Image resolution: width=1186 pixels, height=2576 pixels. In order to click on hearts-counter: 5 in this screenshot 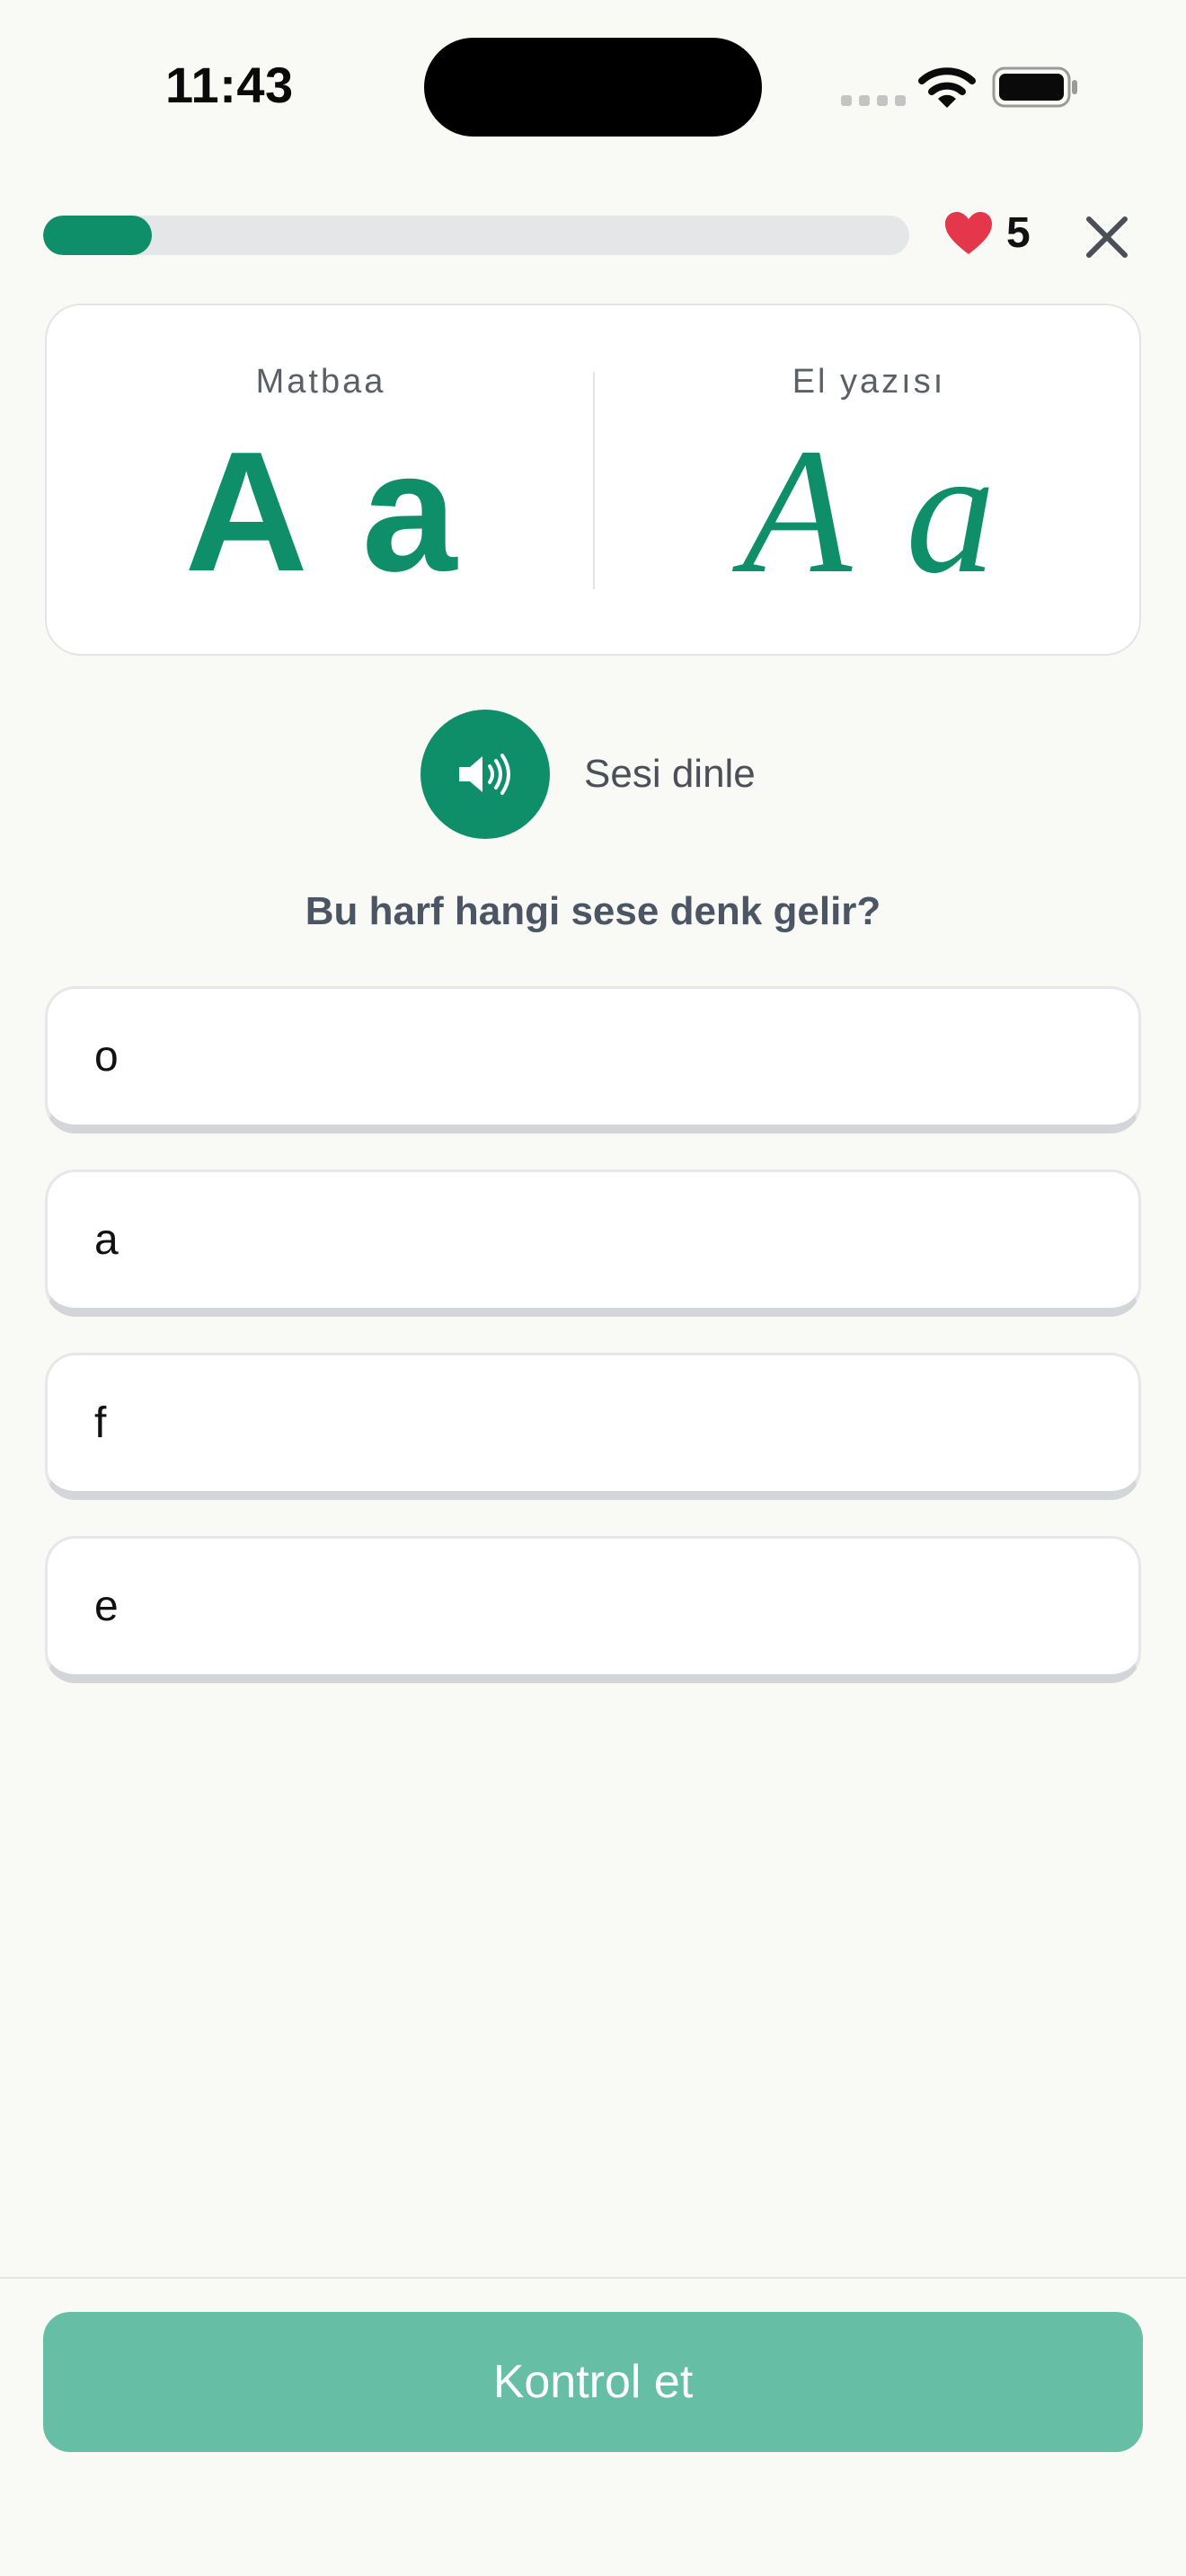, I will do `click(987, 233)`.